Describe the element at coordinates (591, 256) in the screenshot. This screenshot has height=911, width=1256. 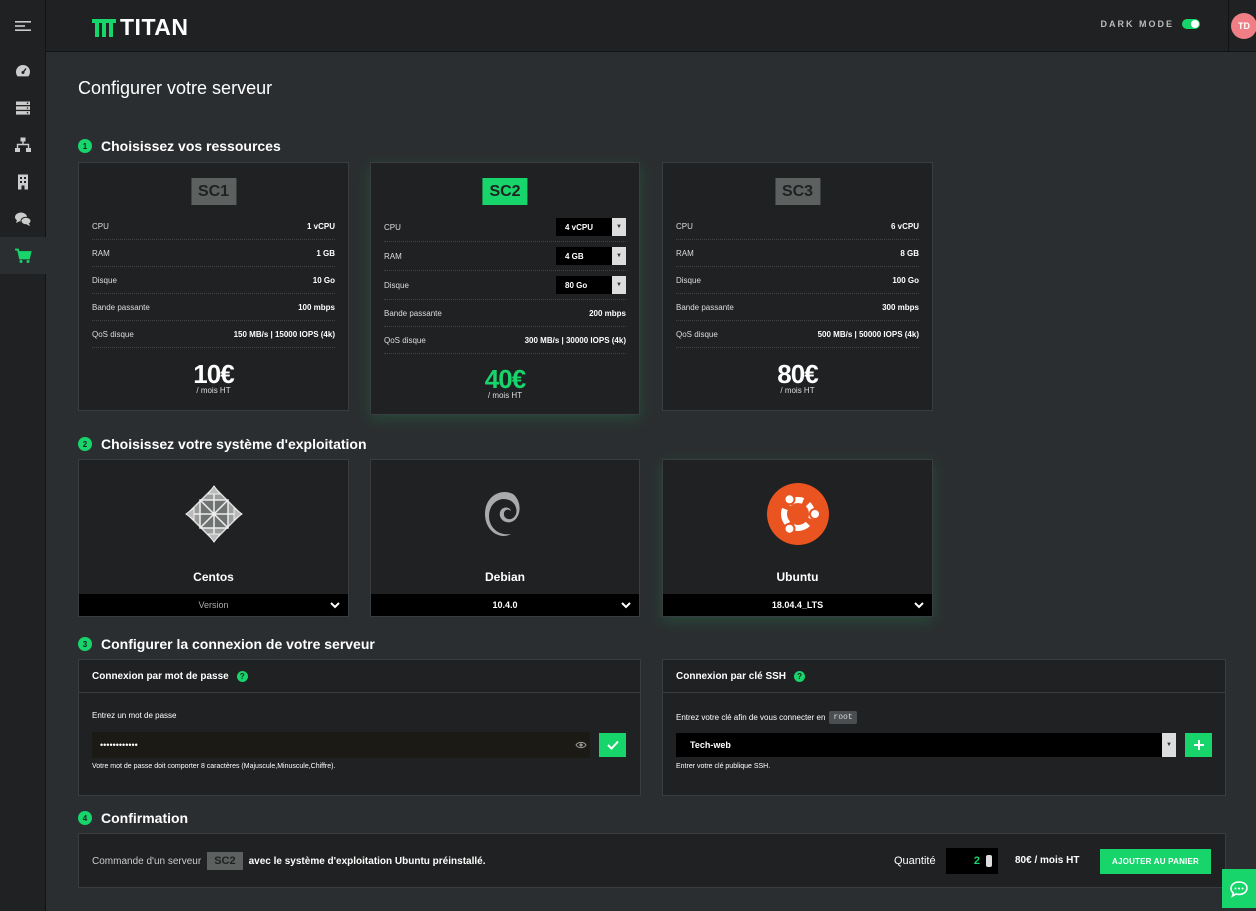
I see `ram-select: 4 GB ▼` at that location.